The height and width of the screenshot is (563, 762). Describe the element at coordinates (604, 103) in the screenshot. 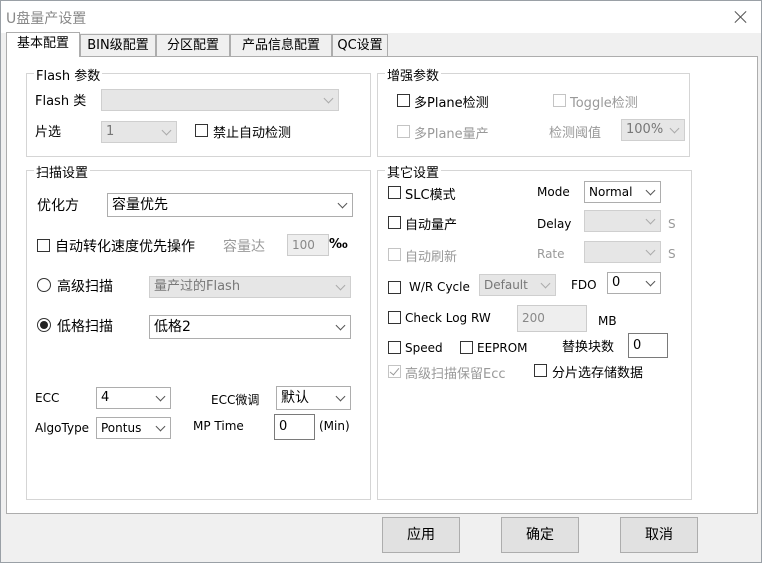

I see `toggle-detect-label: Toggle检测` at that location.